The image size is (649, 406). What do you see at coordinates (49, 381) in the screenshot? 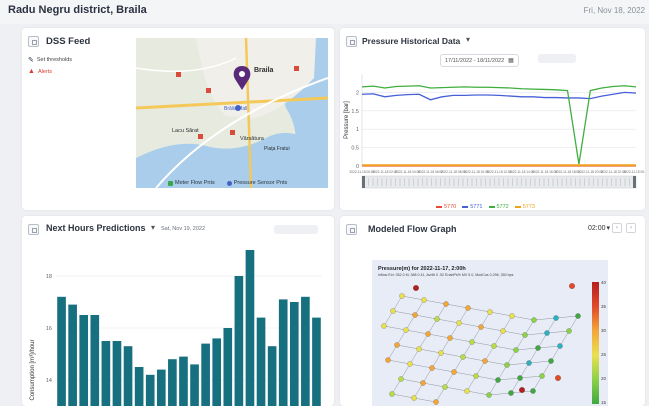
I see `predictions-ytick: 14` at bounding box center [49, 381].